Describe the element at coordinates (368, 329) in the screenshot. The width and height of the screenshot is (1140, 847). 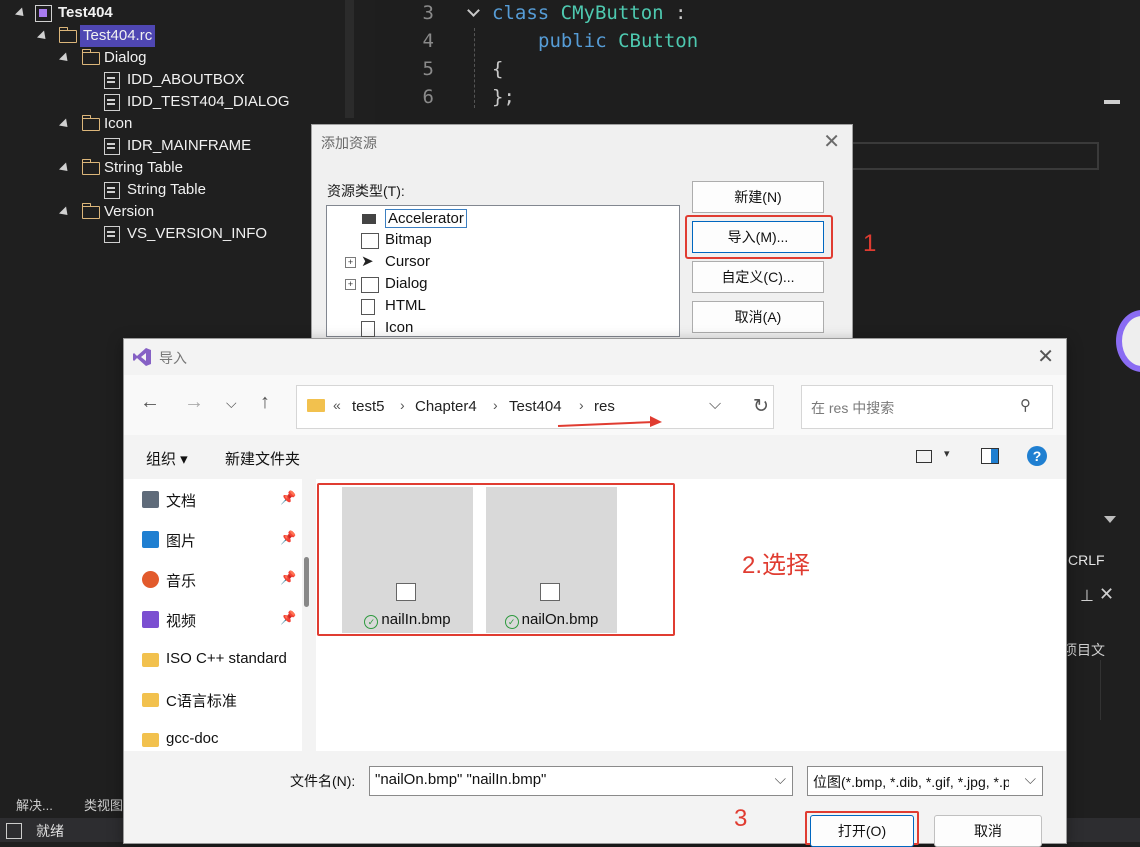
I see `icon-resource-icon` at that location.